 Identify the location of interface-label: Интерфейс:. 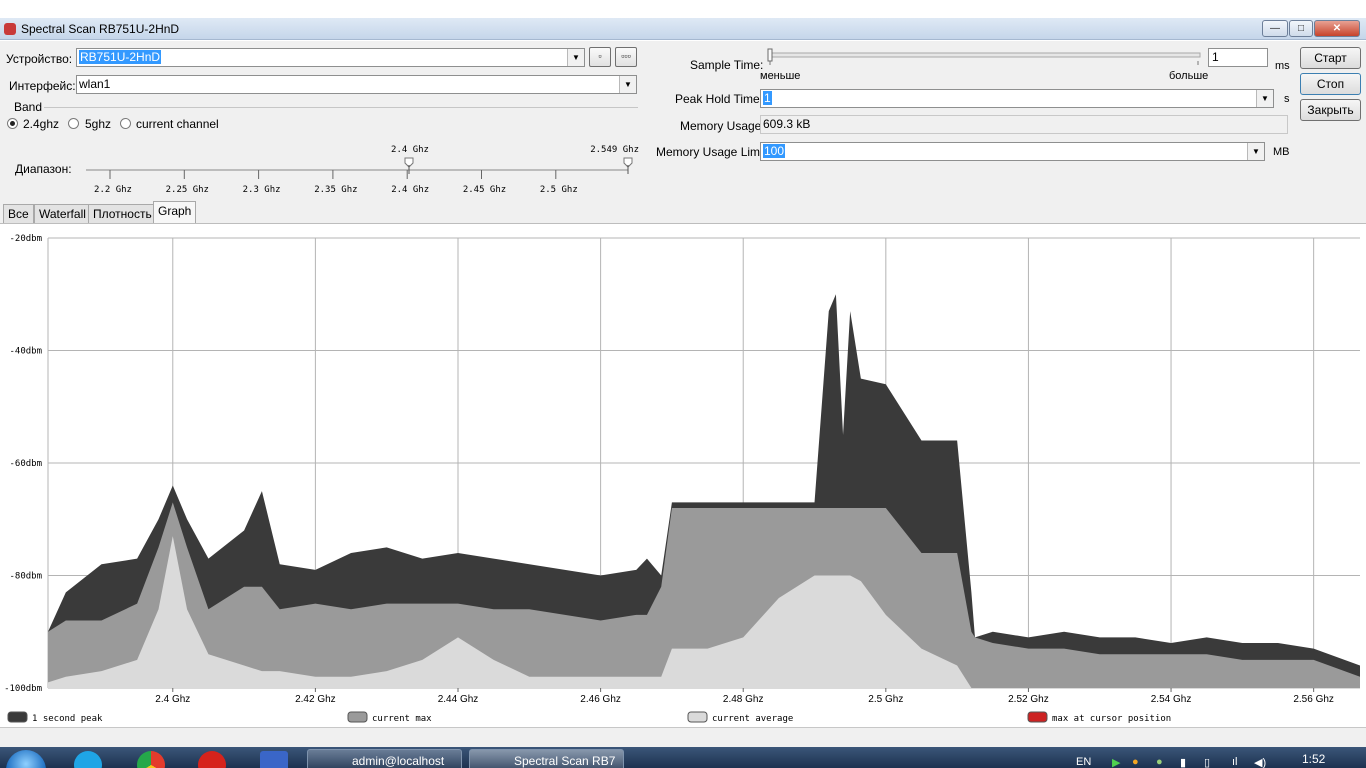
(42, 86).